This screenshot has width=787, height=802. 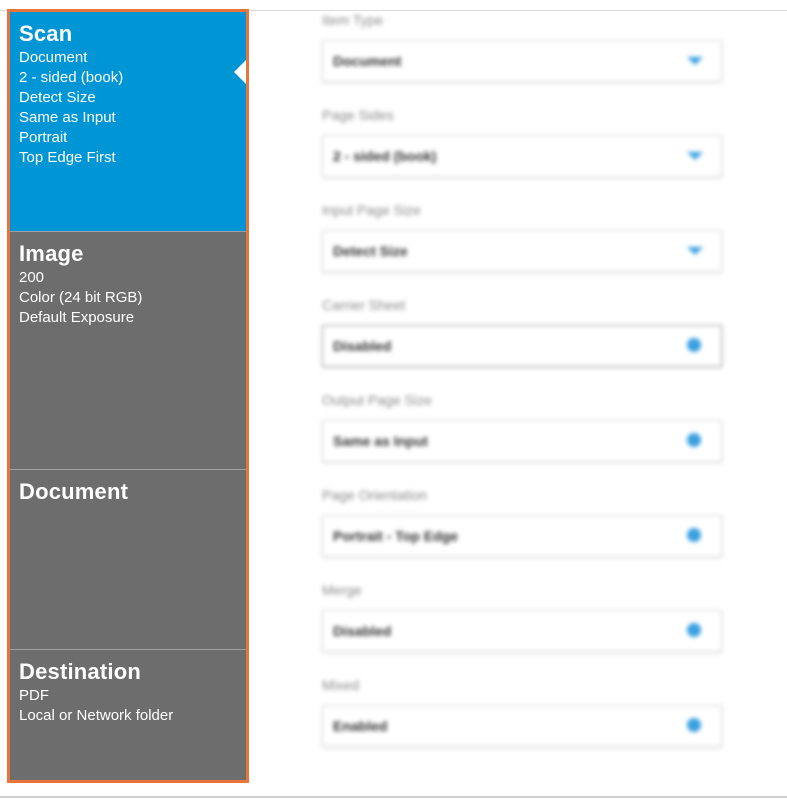 What do you see at coordinates (81, 297) in the screenshot?
I see `image-detail: Color (24 bit RGB)` at bounding box center [81, 297].